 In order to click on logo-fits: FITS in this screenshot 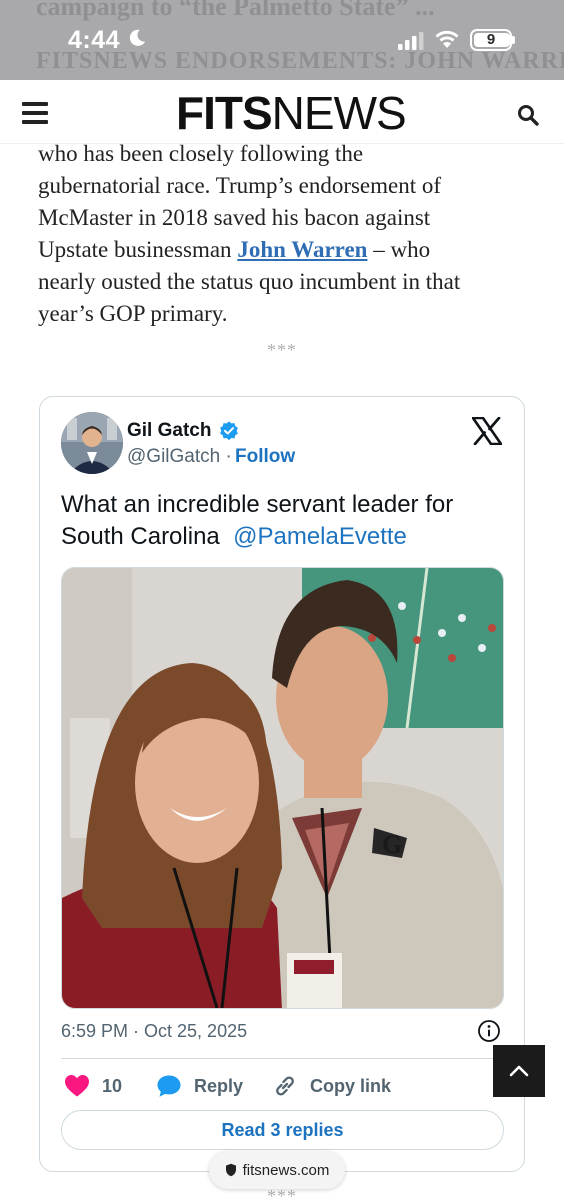, I will do `click(224, 113)`.